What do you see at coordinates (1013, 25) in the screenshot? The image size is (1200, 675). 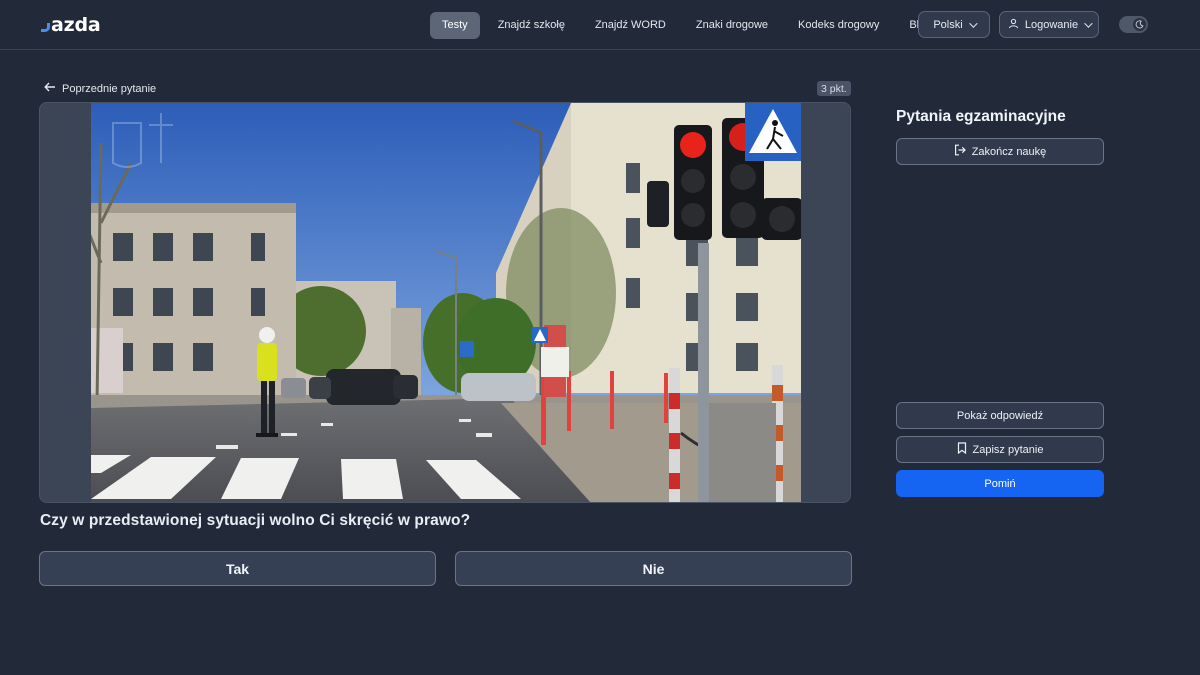 I see `user-icon` at bounding box center [1013, 25].